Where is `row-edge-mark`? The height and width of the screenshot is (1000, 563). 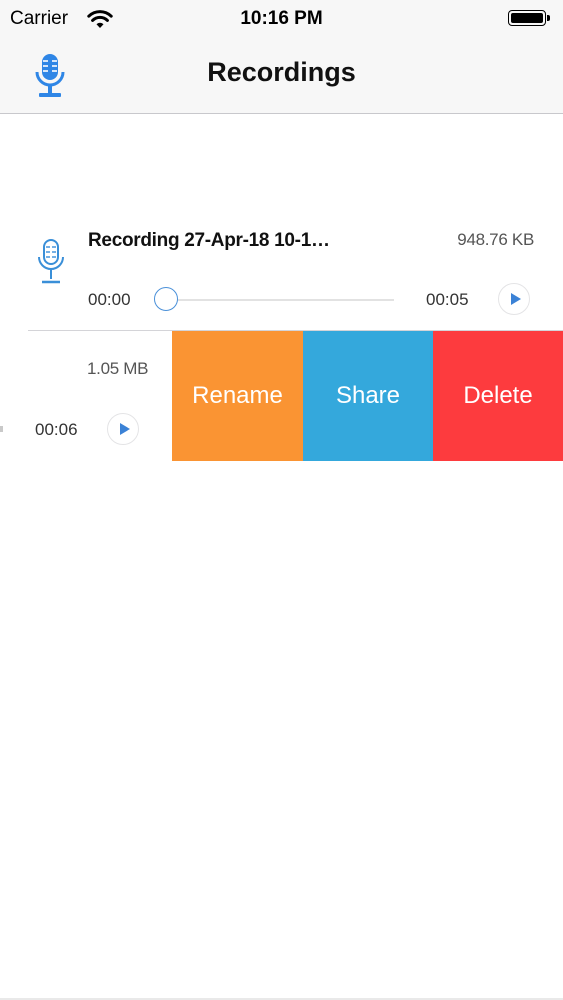
row-edge-mark is located at coordinates (1, 429).